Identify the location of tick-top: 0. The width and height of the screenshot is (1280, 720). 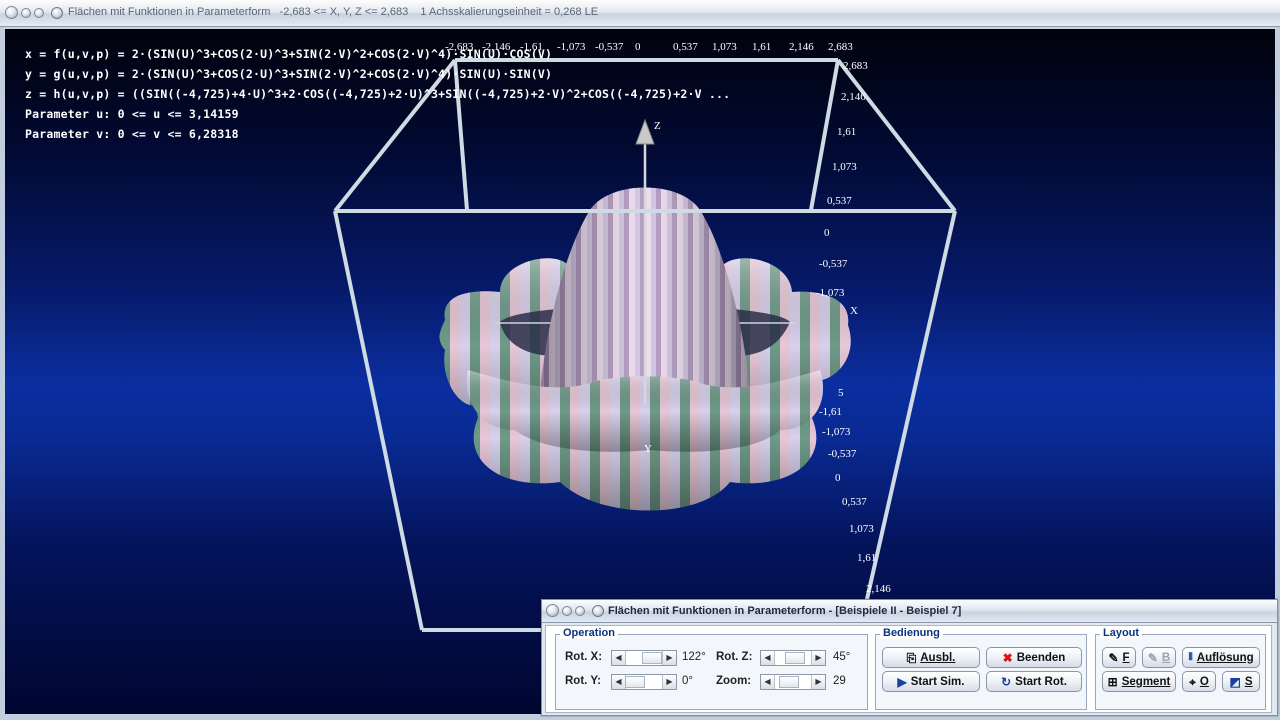
(638, 47).